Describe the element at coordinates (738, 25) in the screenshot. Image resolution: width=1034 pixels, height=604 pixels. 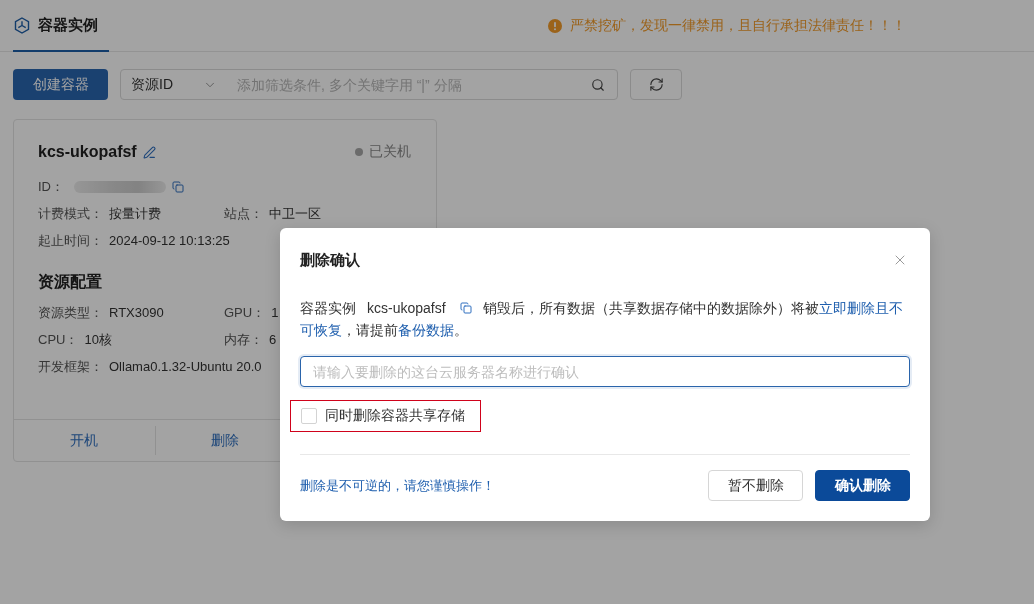
I see `notice-text: 严禁挖矿，发现一律禁用，且自行承担法律责任！！！` at that location.